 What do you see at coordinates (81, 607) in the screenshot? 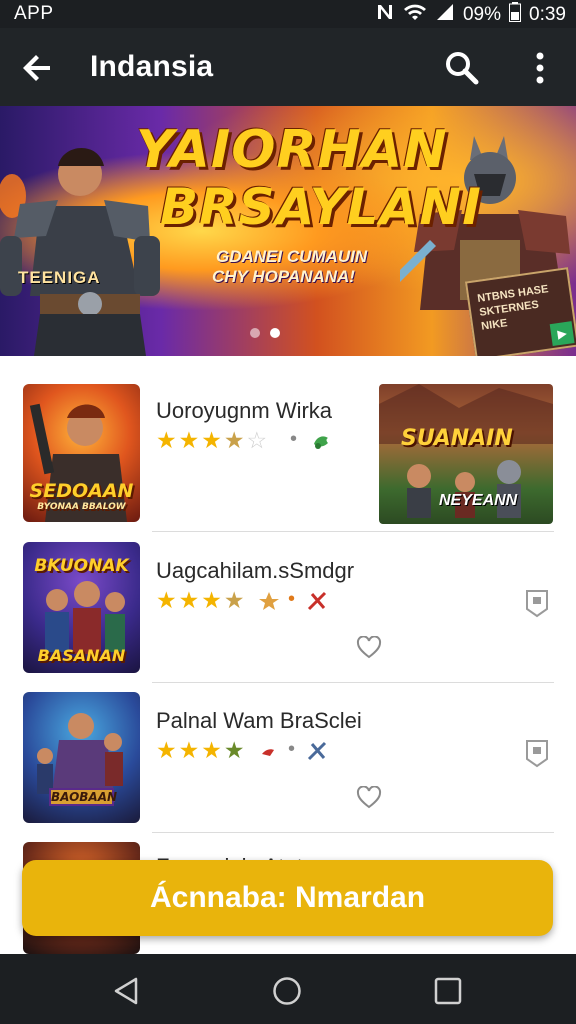
I see `app-thumbnail: BKUONAK BASANAN` at bounding box center [81, 607].